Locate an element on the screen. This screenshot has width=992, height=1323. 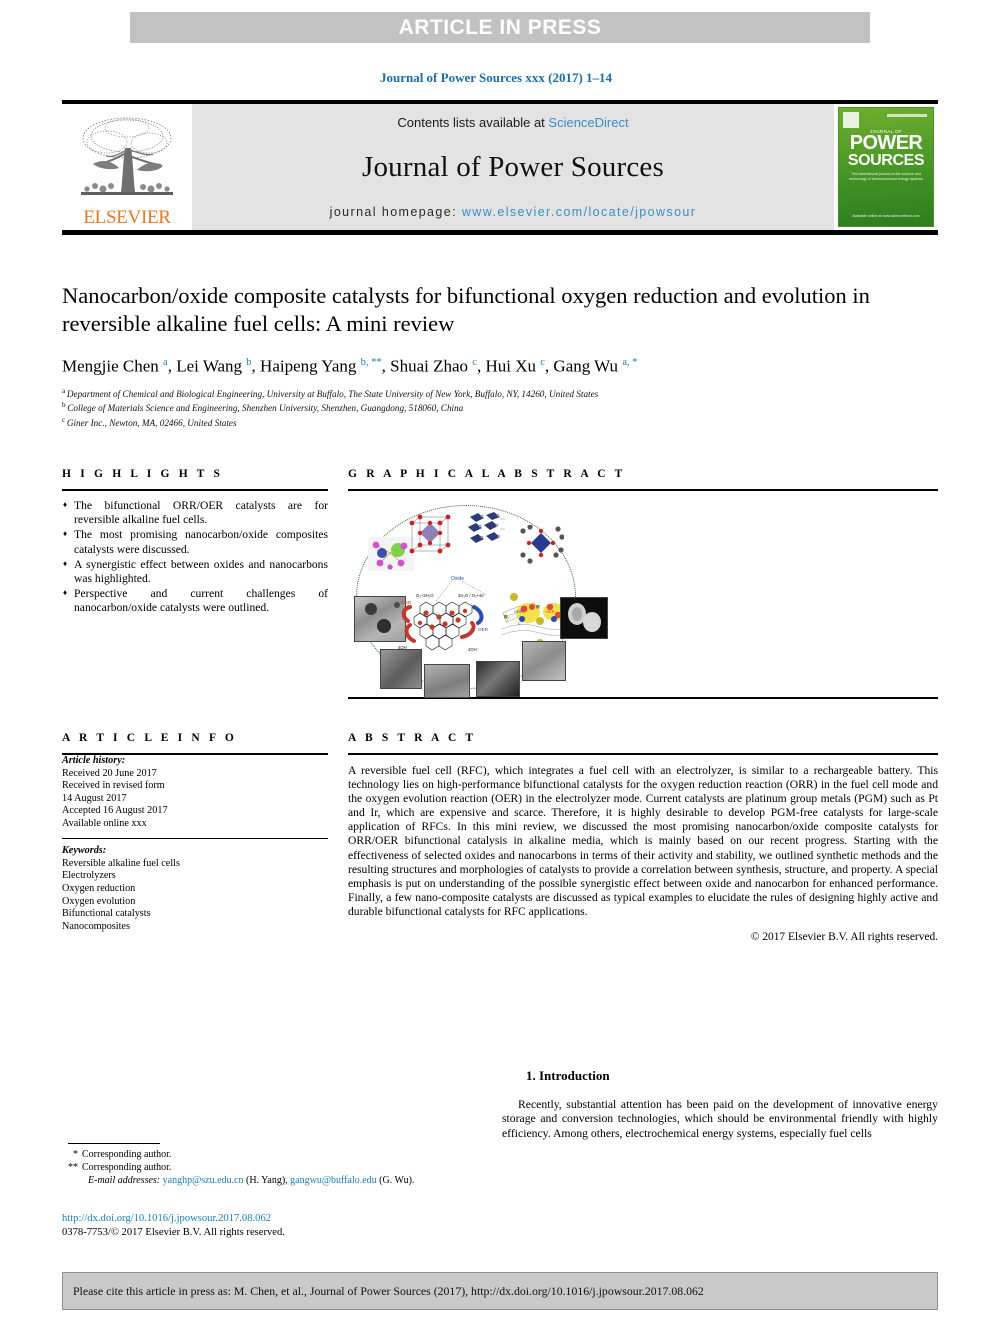
corresponding-author-2: ** Corresponding author. is located at coordinates (277, 1167).